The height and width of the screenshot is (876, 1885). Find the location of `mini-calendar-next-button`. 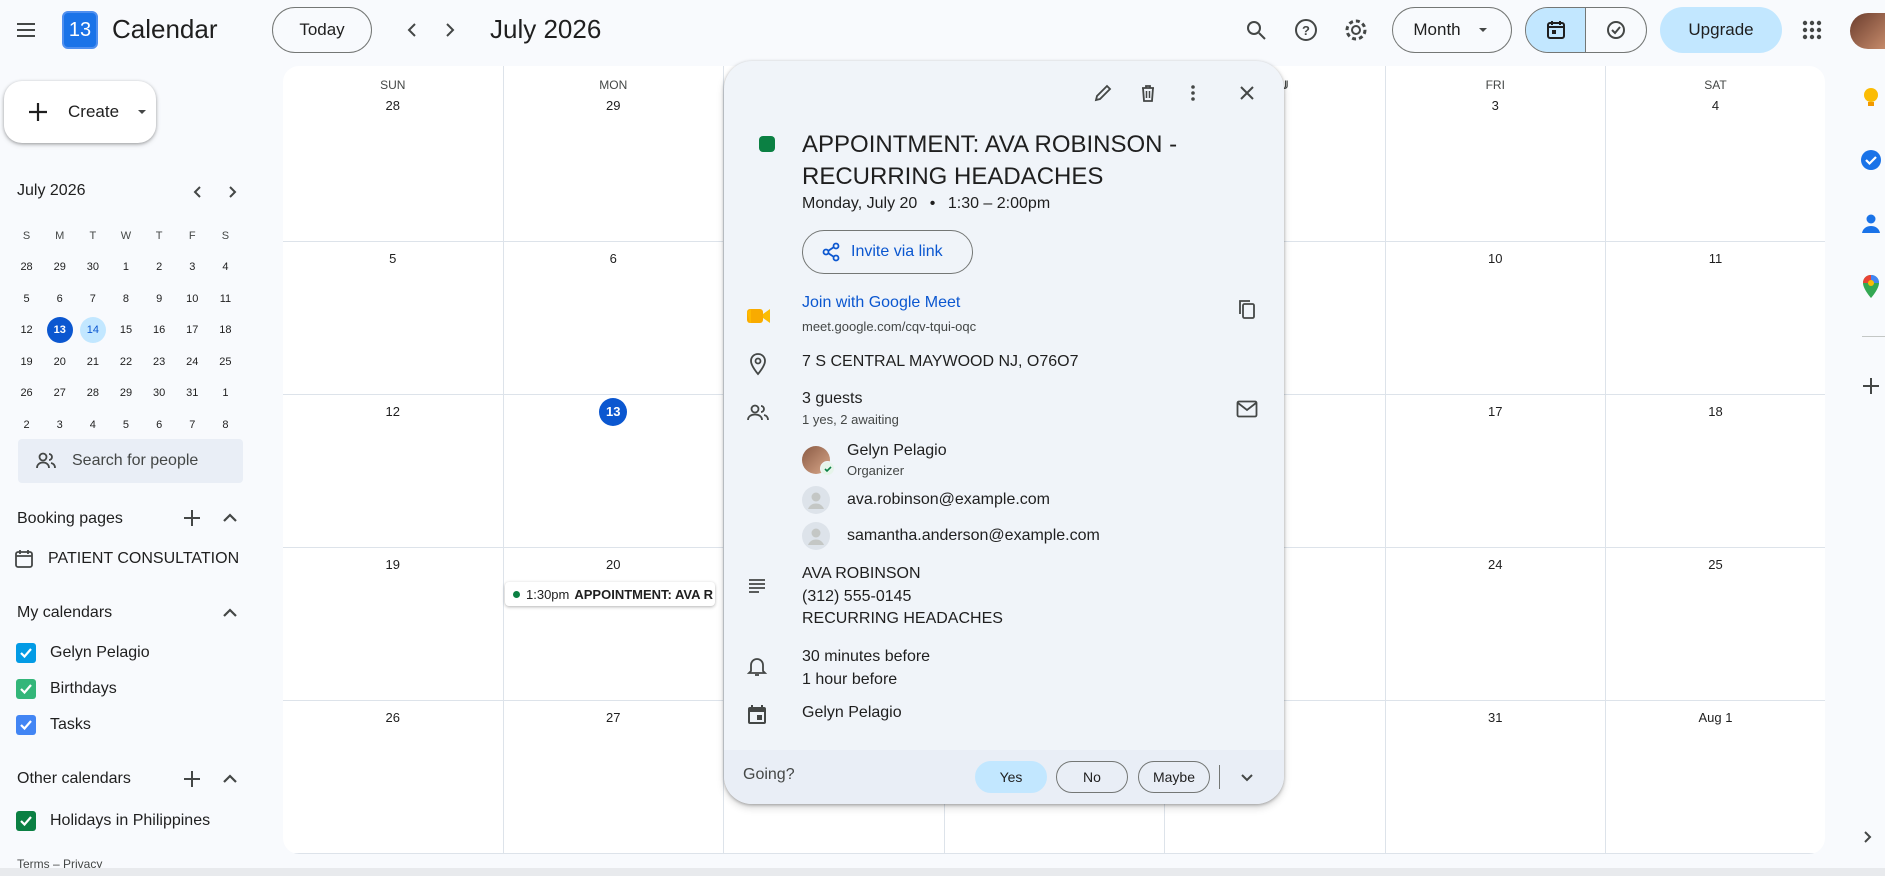

mini-calendar-next-button is located at coordinates (232, 192).